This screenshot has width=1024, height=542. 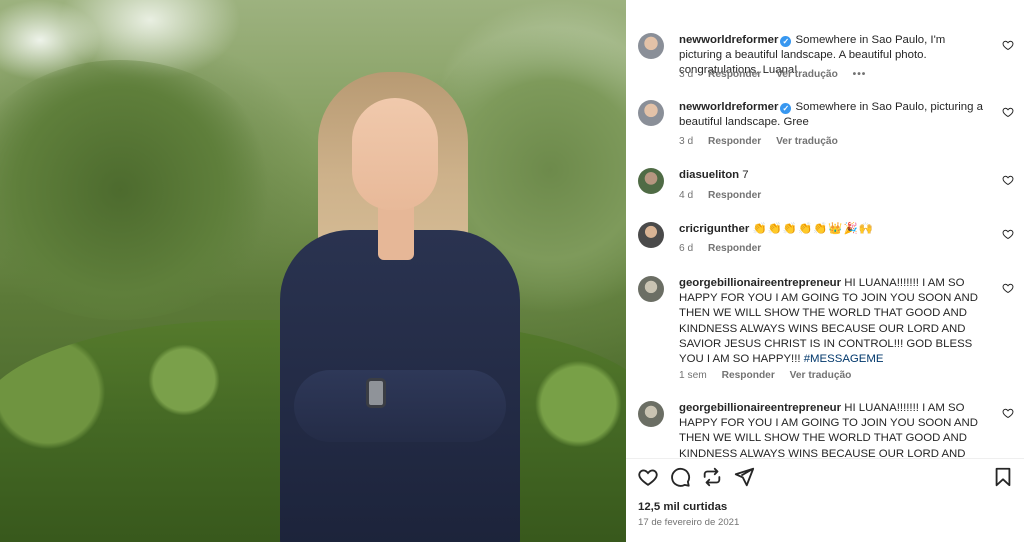 I want to click on comment-meta: 6 d Responder, so click(x=726, y=248).